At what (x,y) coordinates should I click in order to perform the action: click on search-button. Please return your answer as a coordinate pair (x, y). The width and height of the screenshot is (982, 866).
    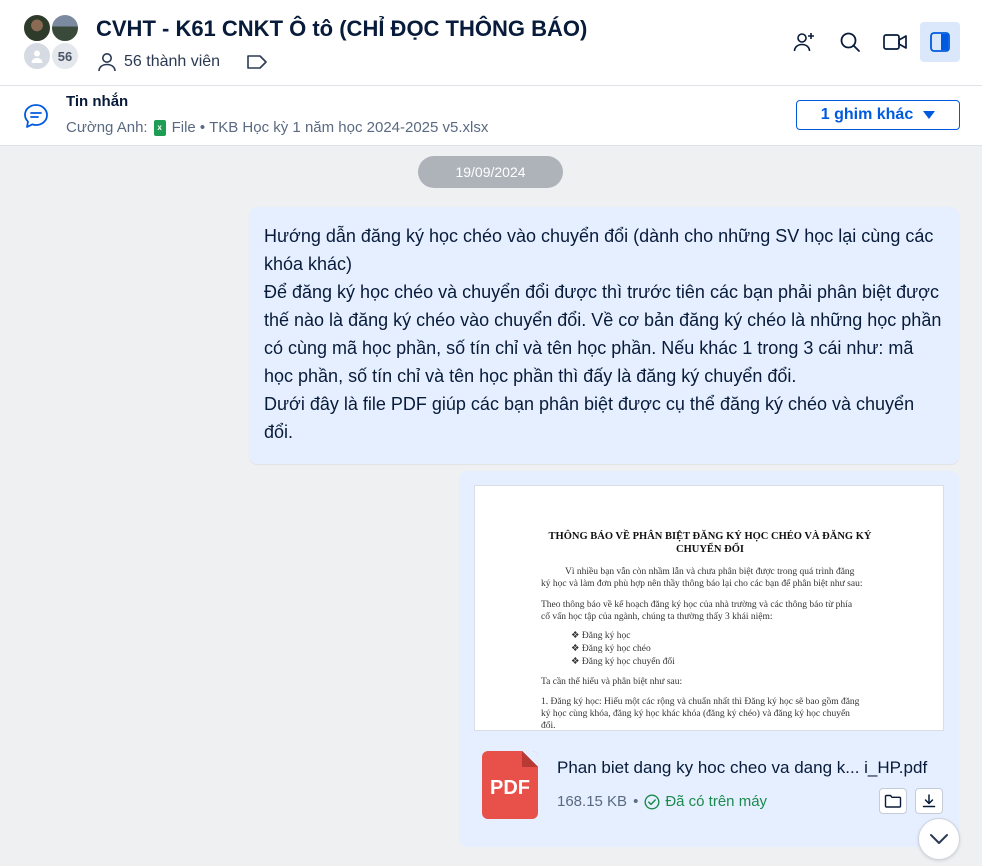
    Looking at the image, I should click on (850, 42).